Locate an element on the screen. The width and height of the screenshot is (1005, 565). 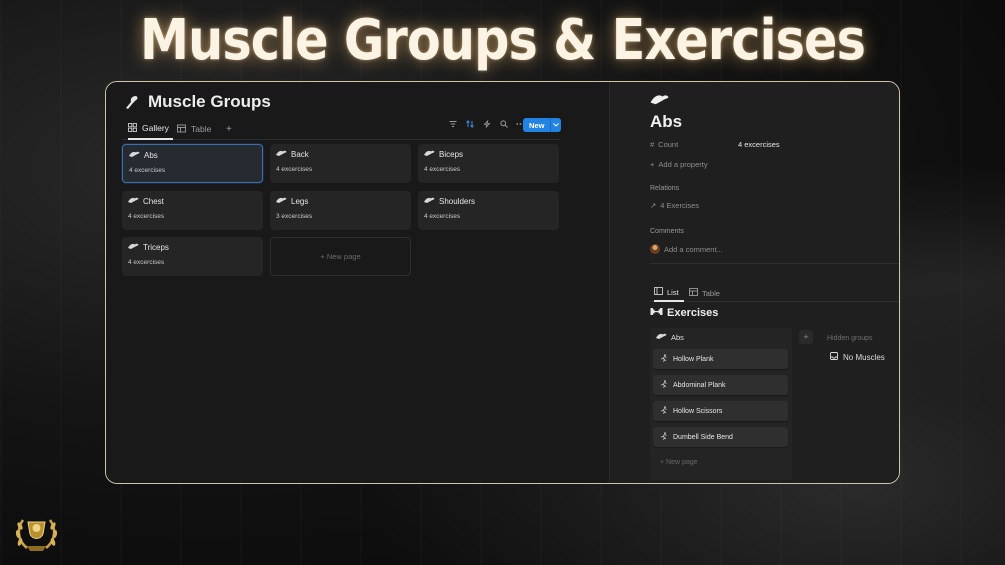
page-title: Abs is located at coordinates (666, 121).